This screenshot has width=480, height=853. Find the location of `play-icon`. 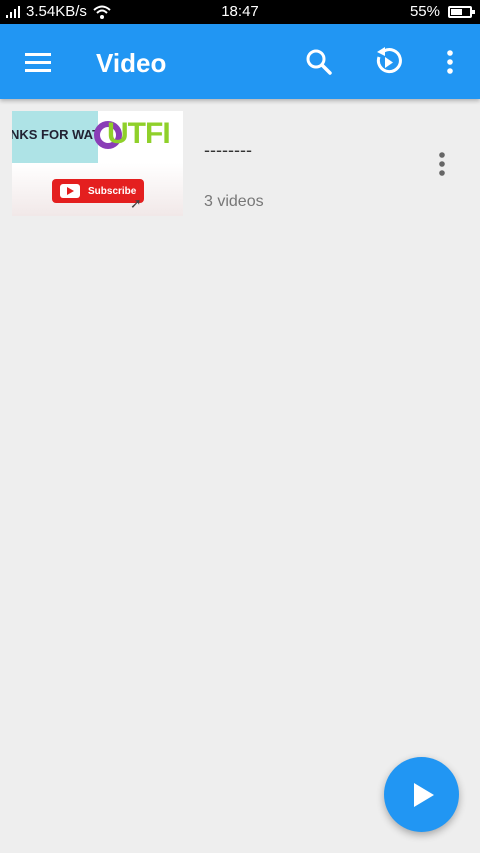

play-icon is located at coordinates (423, 794).